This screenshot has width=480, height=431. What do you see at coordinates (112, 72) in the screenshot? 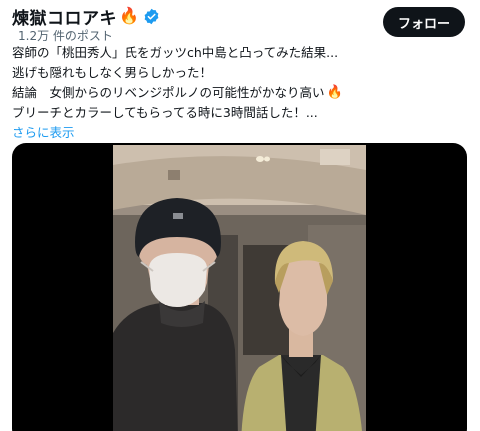
I see `post-text-line: 逃げも隠れもしなく男らしかった！` at bounding box center [112, 72].